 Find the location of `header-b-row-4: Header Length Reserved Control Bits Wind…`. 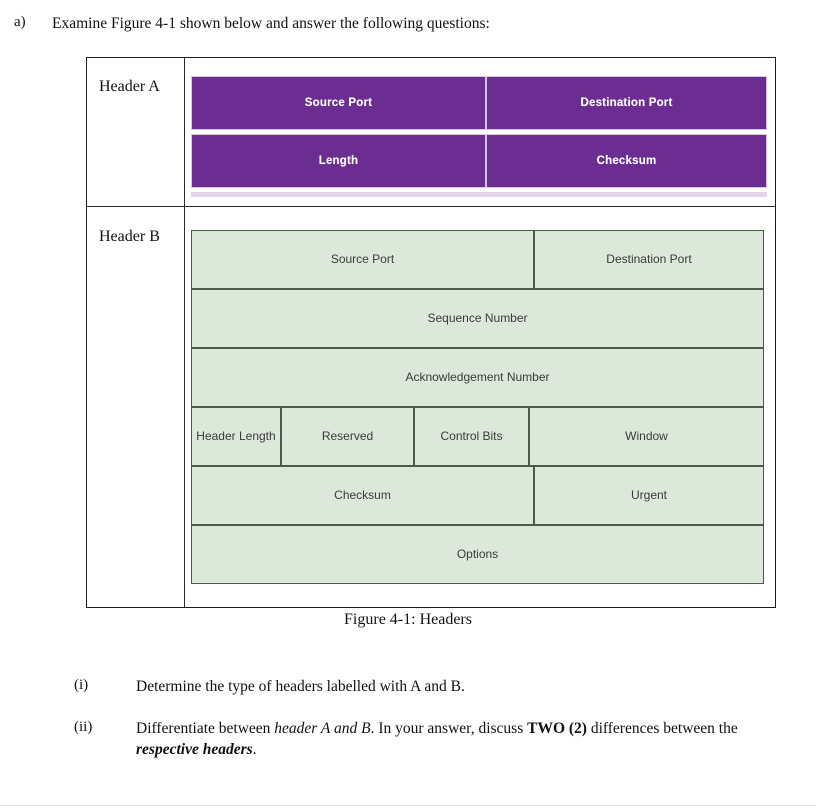

header-b-row-4: Header Length Reserved Control Bits Wind… is located at coordinates (477, 436).